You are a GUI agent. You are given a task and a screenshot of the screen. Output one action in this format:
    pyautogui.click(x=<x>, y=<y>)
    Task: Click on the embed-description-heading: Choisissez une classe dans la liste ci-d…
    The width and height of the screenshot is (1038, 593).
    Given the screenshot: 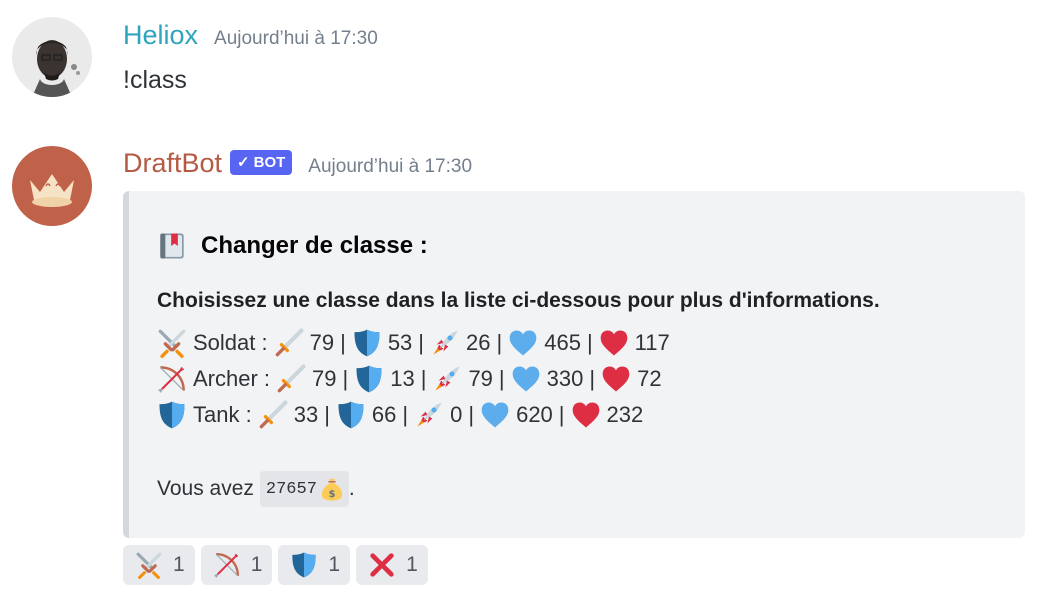 What is the action you would take?
    pyautogui.click(x=518, y=300)
    